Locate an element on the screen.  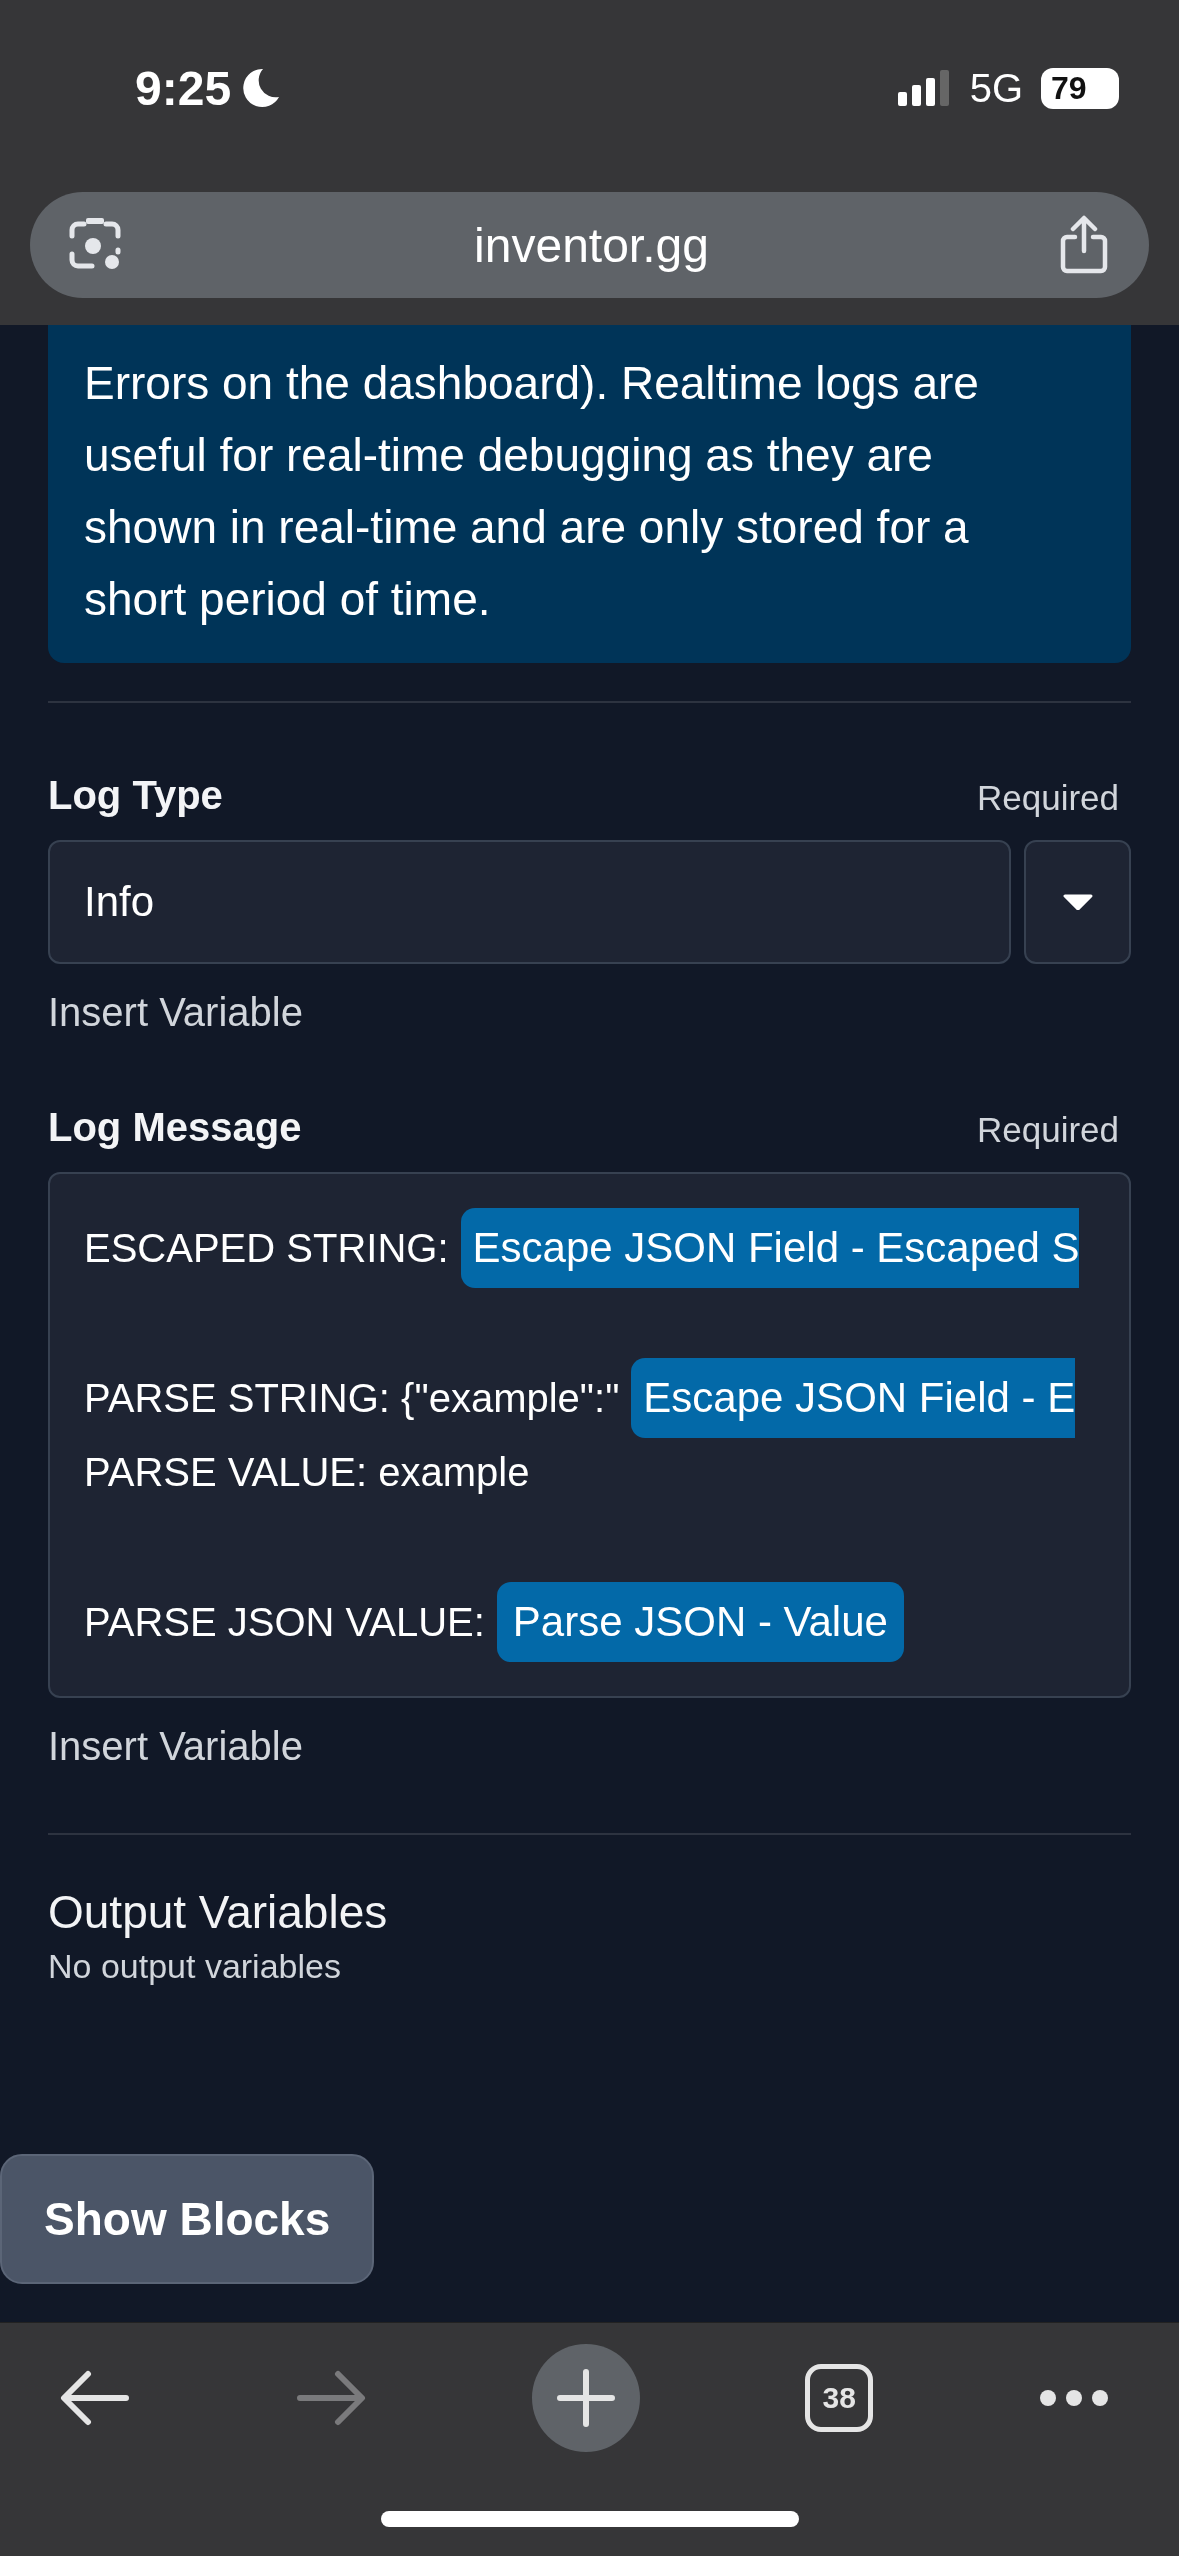
show-blocks-button: Show Blocks is located at coordinates (187, 2219).